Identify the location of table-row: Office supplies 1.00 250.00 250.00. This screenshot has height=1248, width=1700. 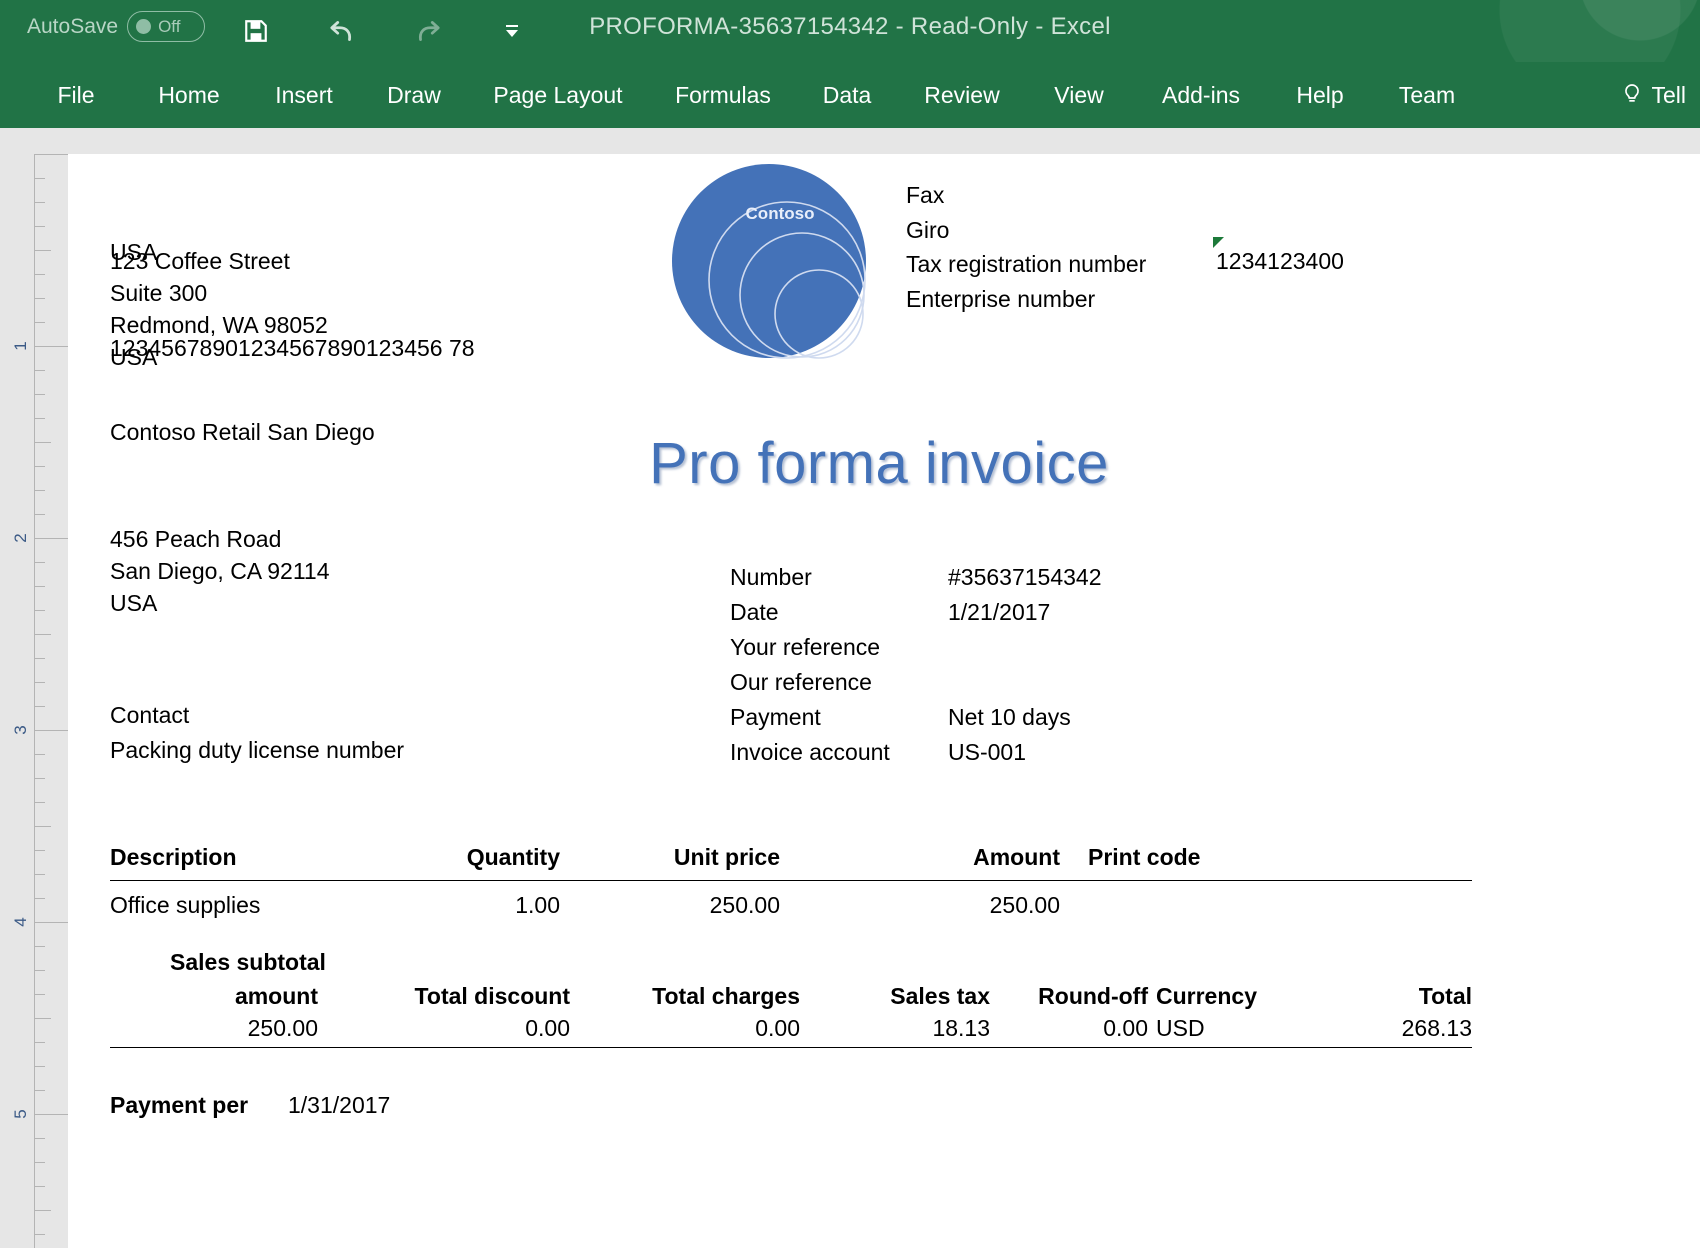
(791, 910).